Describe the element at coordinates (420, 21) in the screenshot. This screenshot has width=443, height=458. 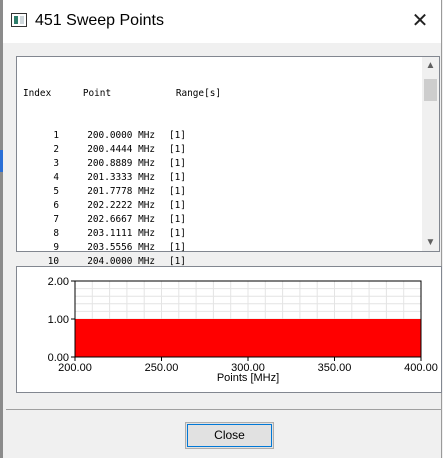
I see `close-icon: ✕` at that location.